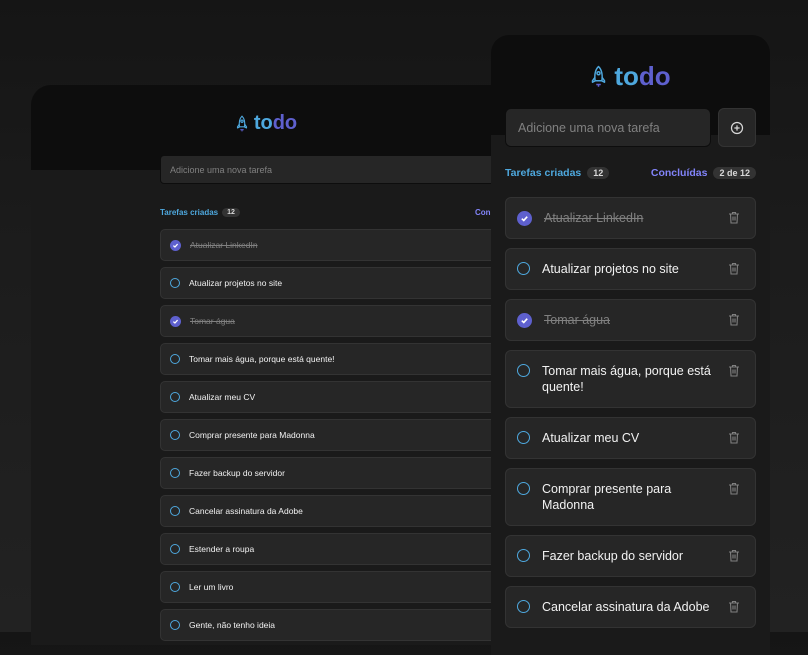 The image size is (808, 655). Describe the element at coordinates (630, 173) in the screenshot. I see `task-summary: Tarefas criadas 12 Concluídas 2 de 12` at that location.